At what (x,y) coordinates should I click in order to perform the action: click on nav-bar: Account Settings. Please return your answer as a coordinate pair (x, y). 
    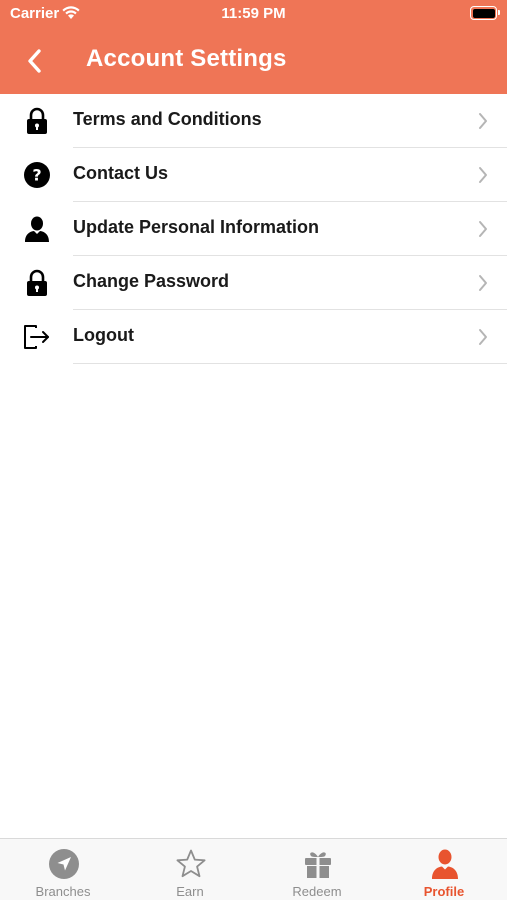
    Looking at the image, I should click on (253, 61).